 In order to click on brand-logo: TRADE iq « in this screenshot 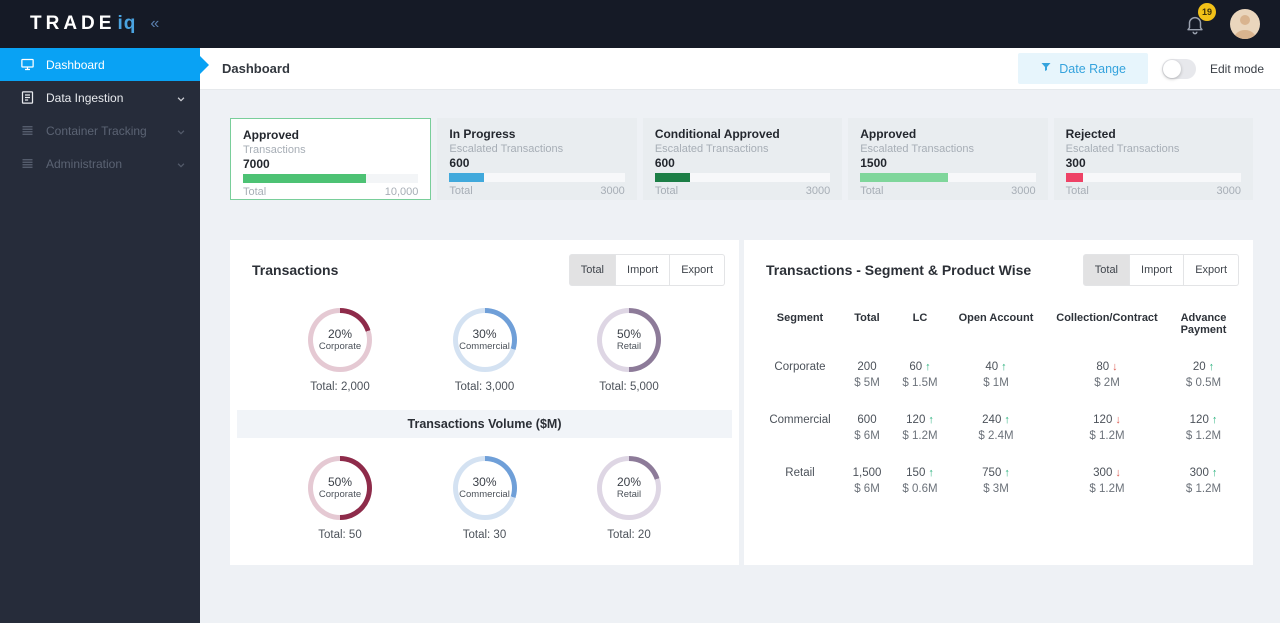, I will do `click(100, 24)`.